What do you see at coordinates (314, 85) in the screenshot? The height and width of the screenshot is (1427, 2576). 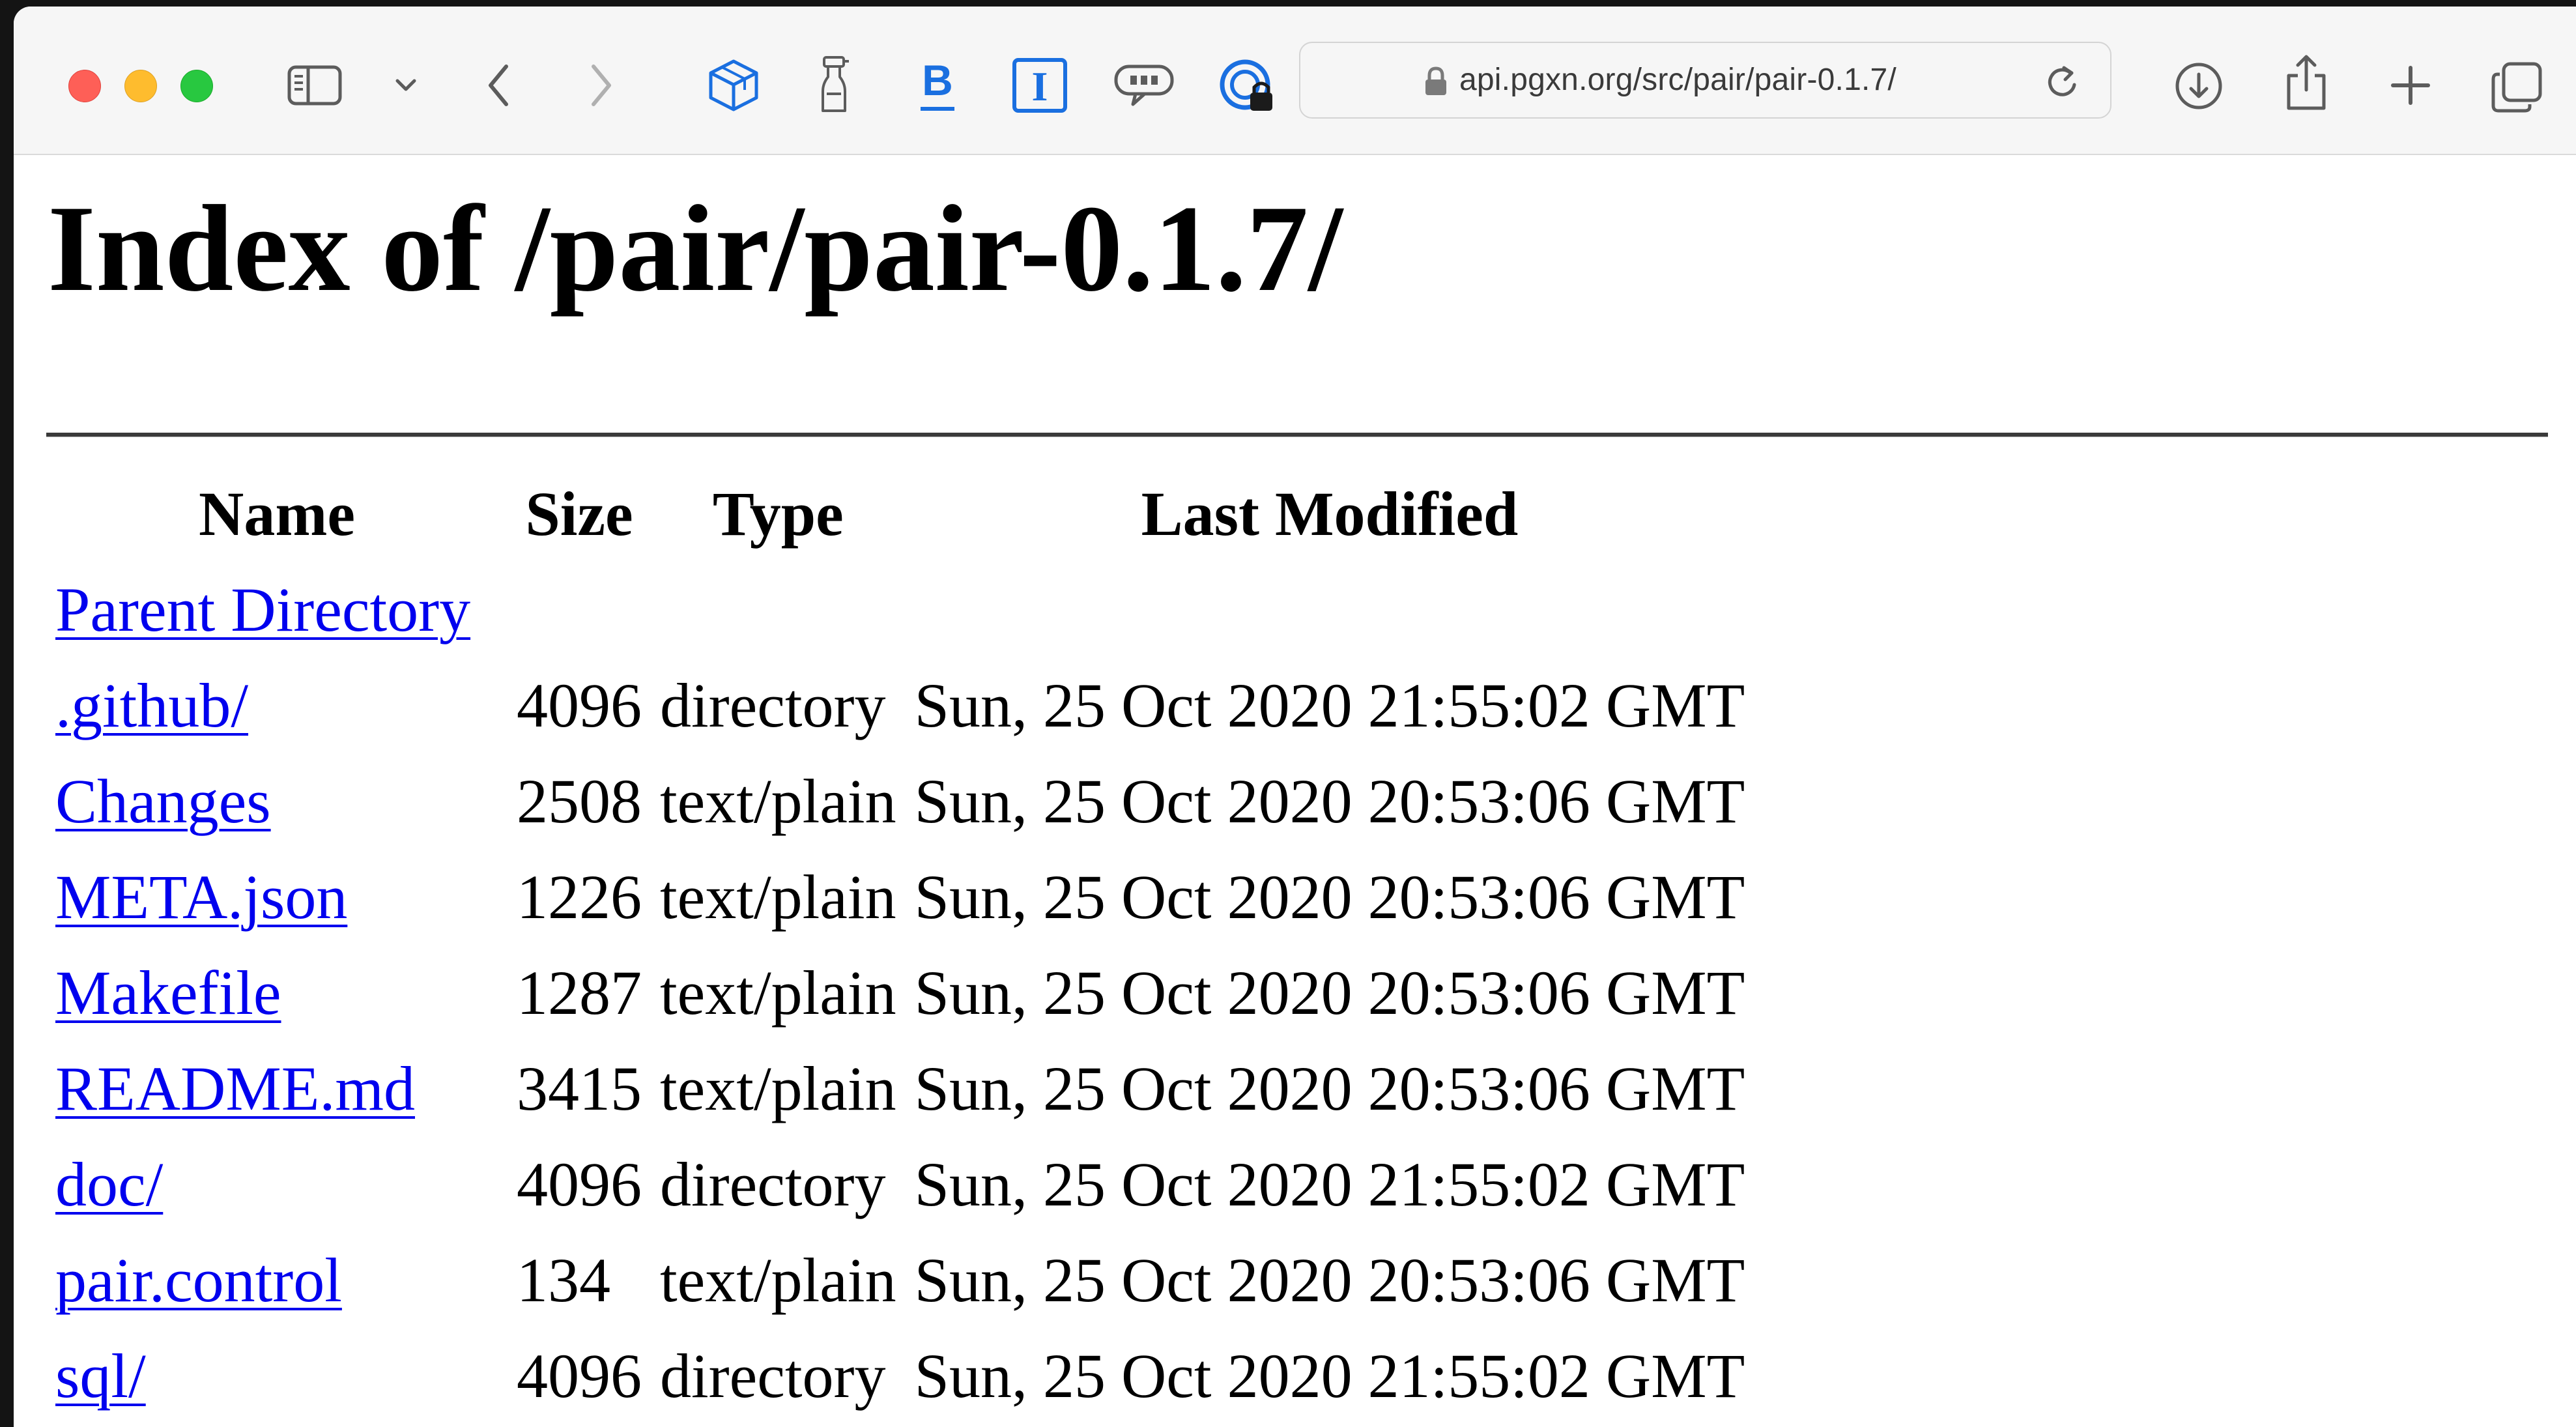 I see `sidebar-toggle-icon` at bounding box center [314, 85].